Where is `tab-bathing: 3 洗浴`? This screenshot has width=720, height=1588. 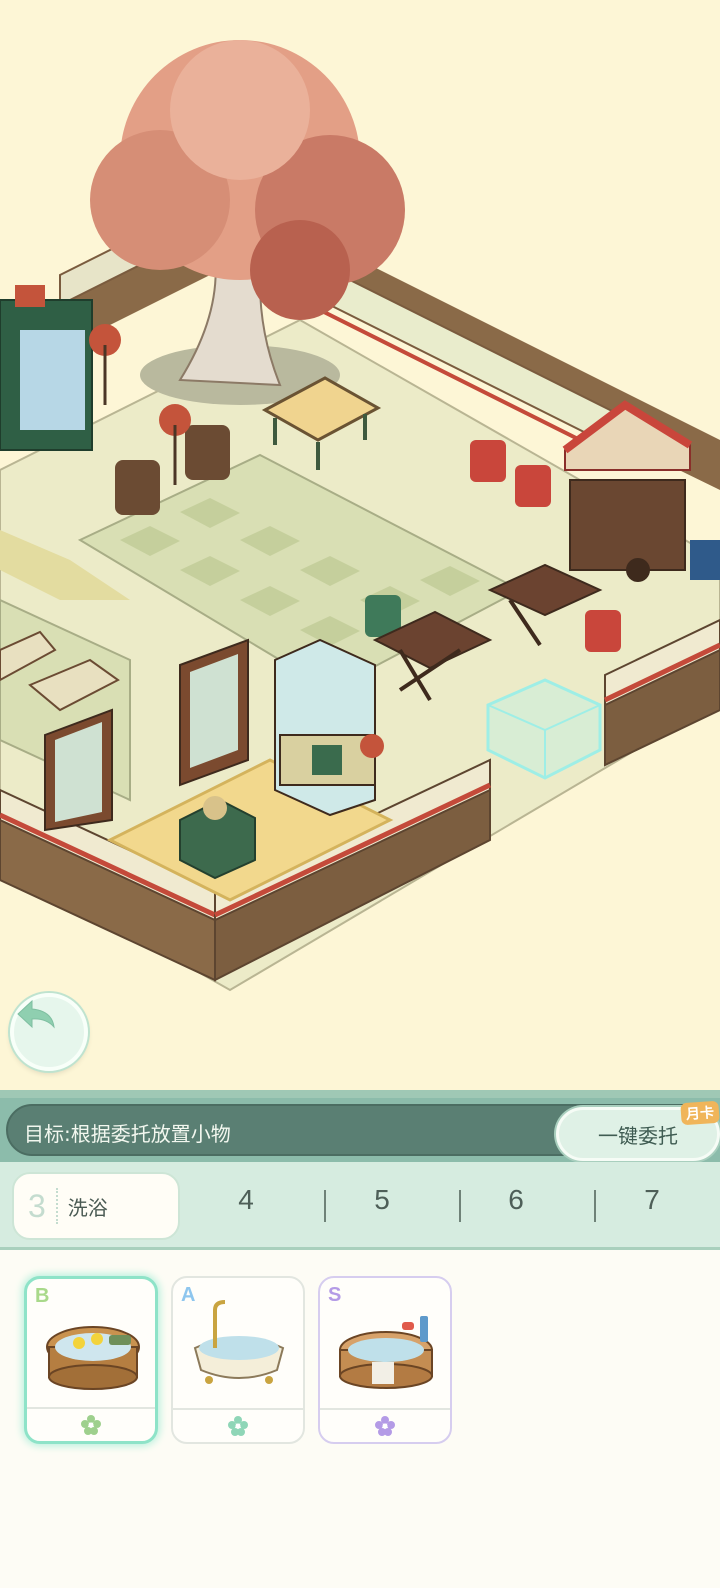 tab-bathing: 3 洗浴 is located at coordinates (96, 1206).